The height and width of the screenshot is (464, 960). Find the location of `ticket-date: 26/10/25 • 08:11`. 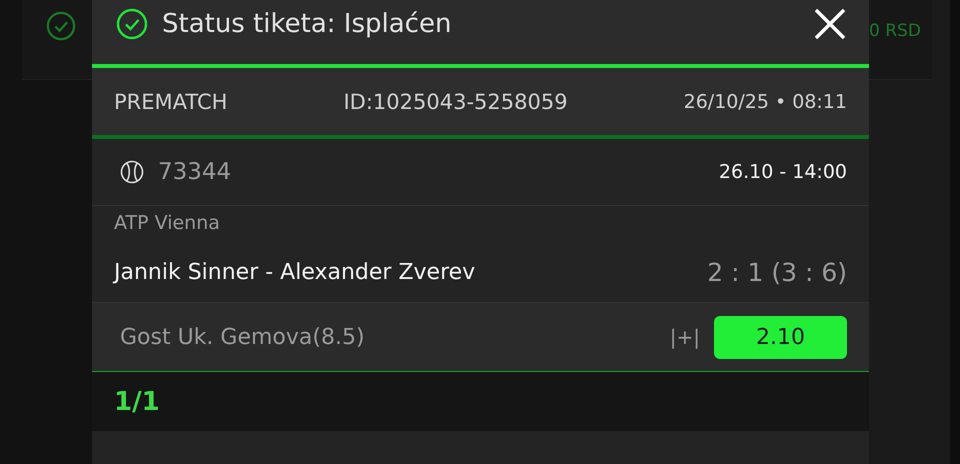

ticket-date: 26/10/25 • 08:11 is located at coordinates (765, 101).